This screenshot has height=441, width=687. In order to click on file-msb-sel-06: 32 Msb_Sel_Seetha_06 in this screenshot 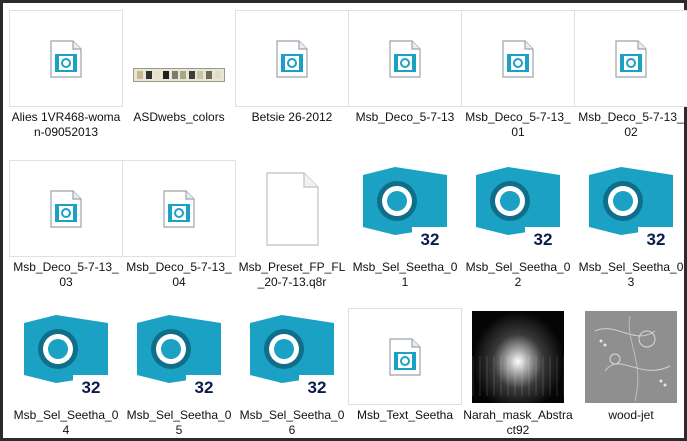, I will do `click(292, 373)`.